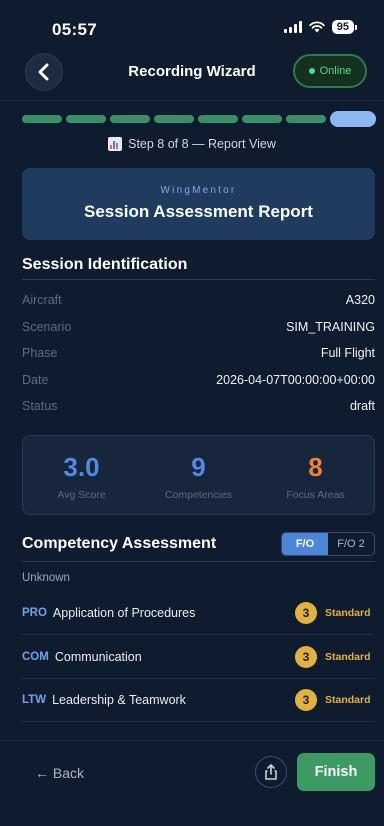 The image size is (384, 826). I want to click on stat-competencies: 9 Competencies, so click(198, 475).